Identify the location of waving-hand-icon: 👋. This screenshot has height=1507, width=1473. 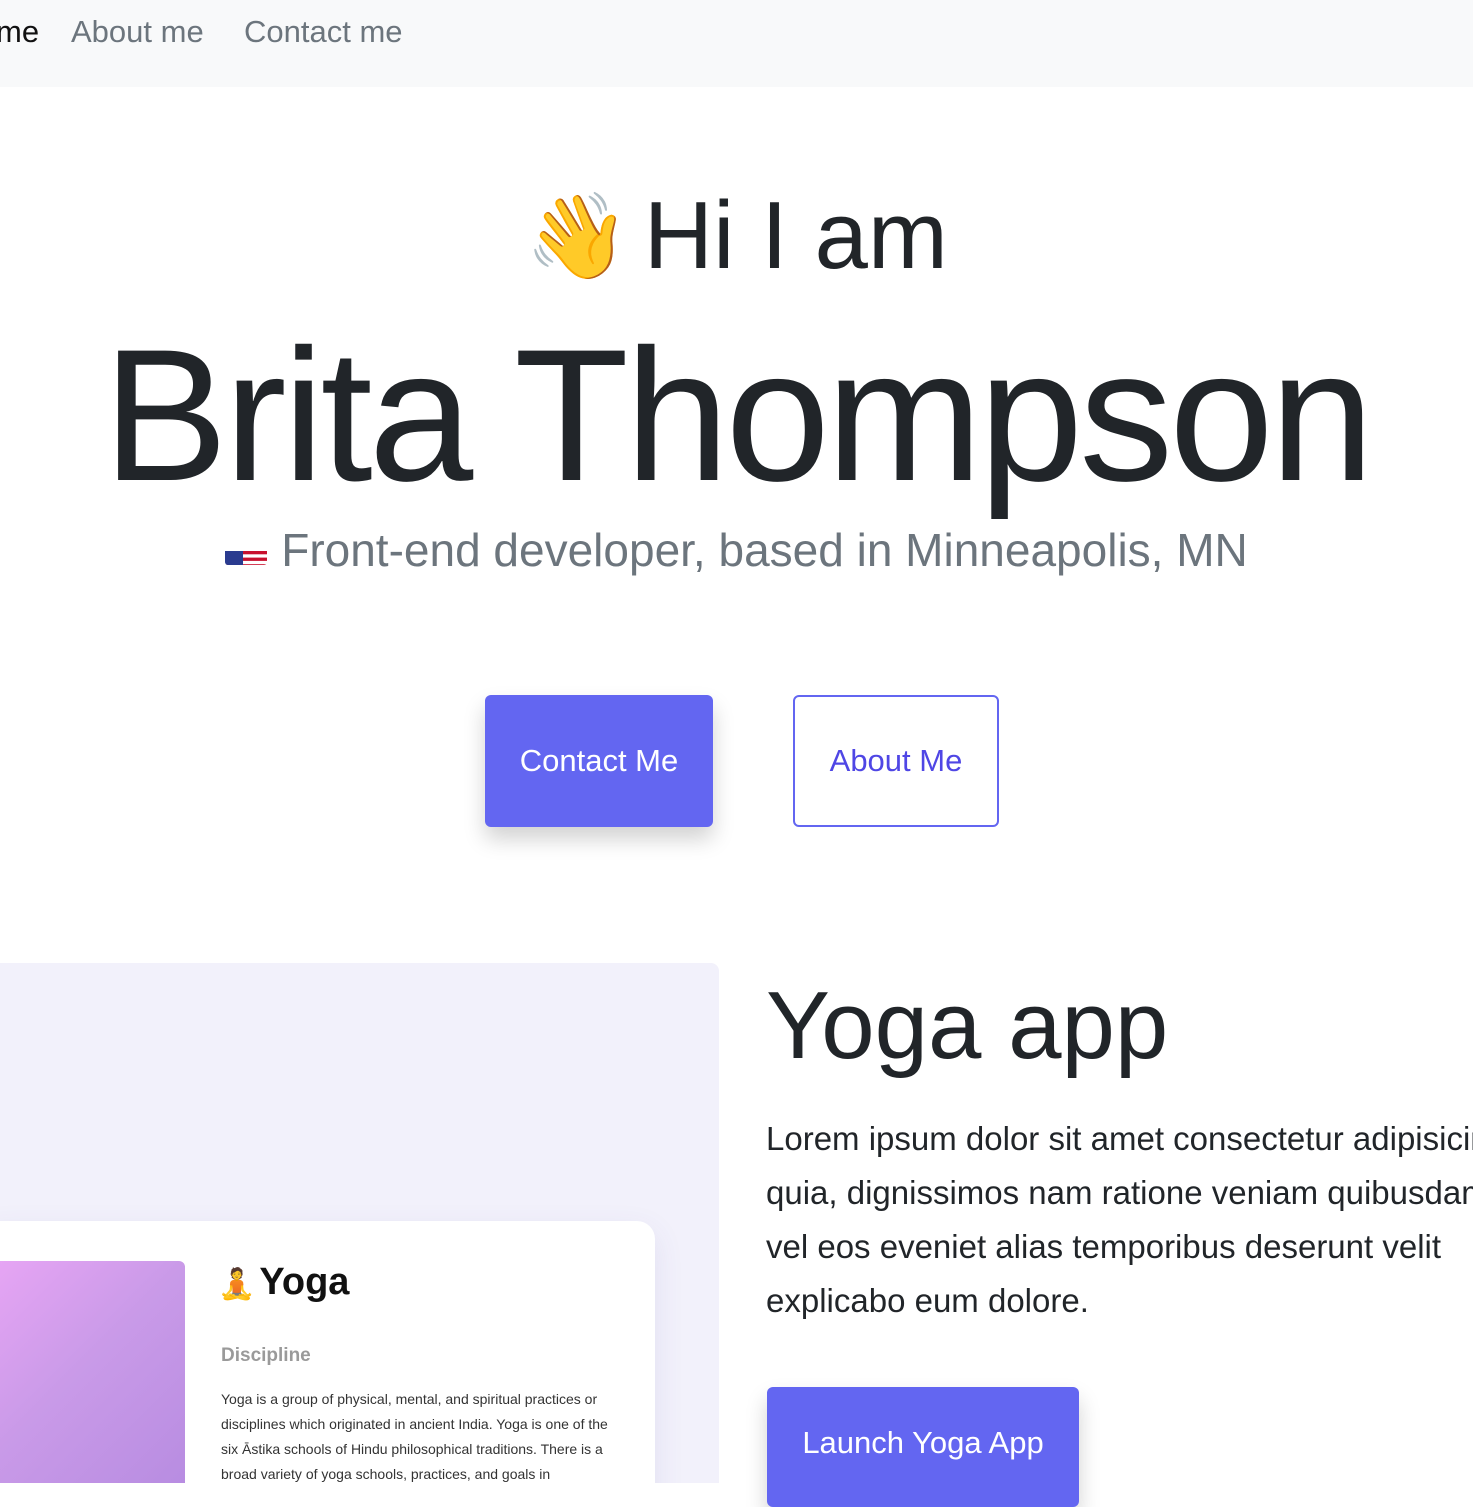
(577, 236).